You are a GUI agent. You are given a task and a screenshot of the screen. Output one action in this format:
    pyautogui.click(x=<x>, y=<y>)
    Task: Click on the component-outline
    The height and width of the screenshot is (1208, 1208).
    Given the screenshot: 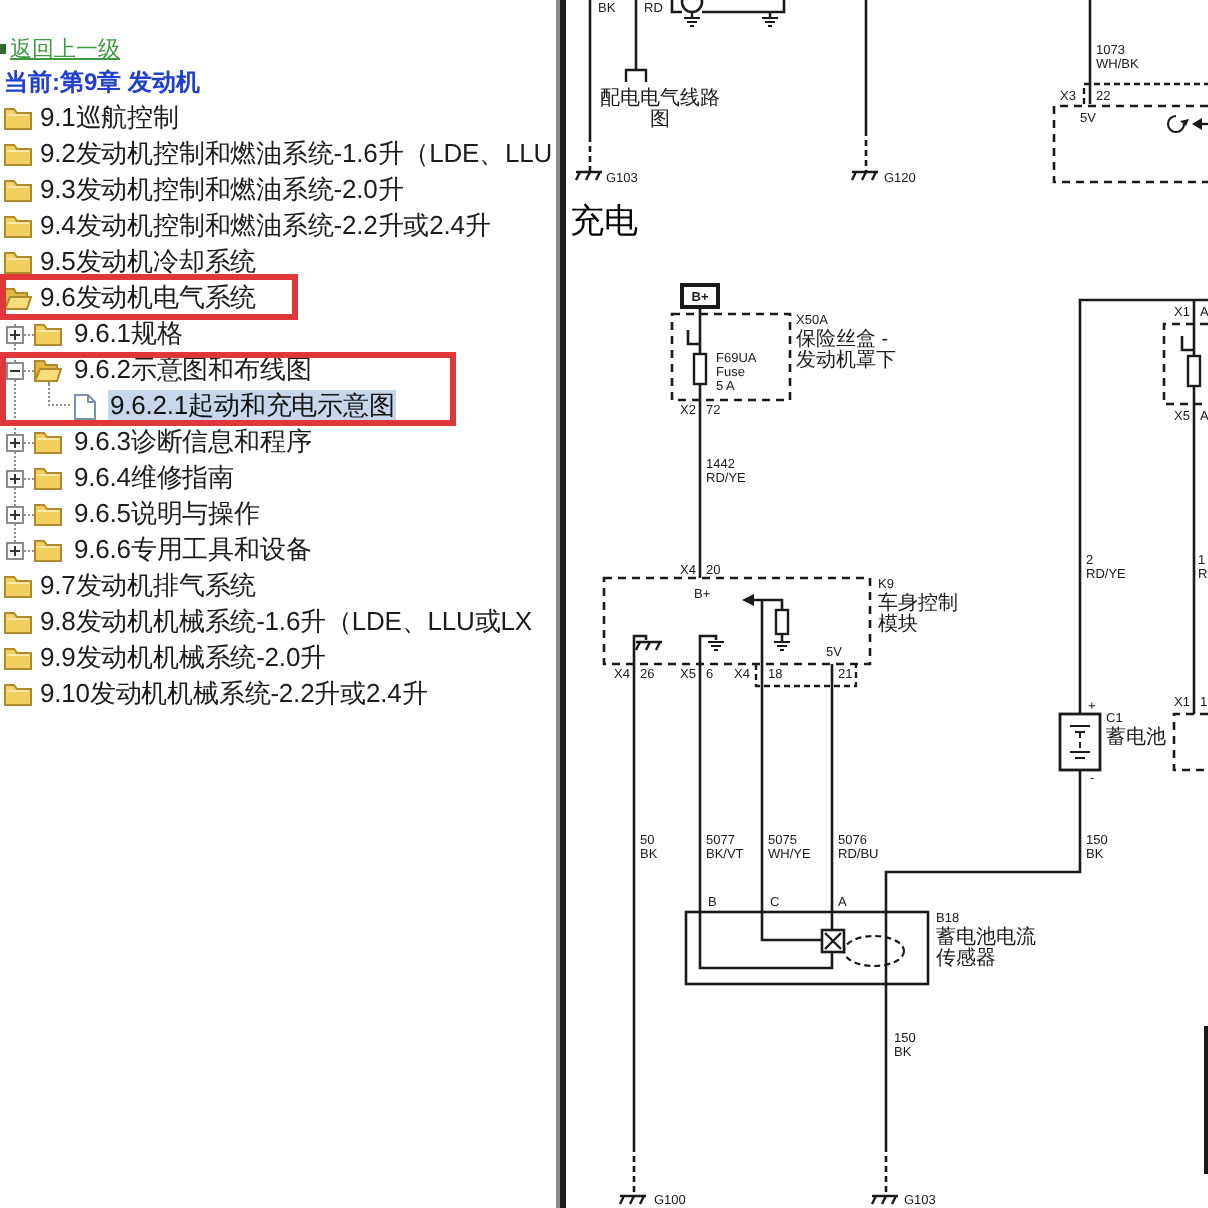 What is the action you would take?
    pyautogui.click(x=728, y=7)
    